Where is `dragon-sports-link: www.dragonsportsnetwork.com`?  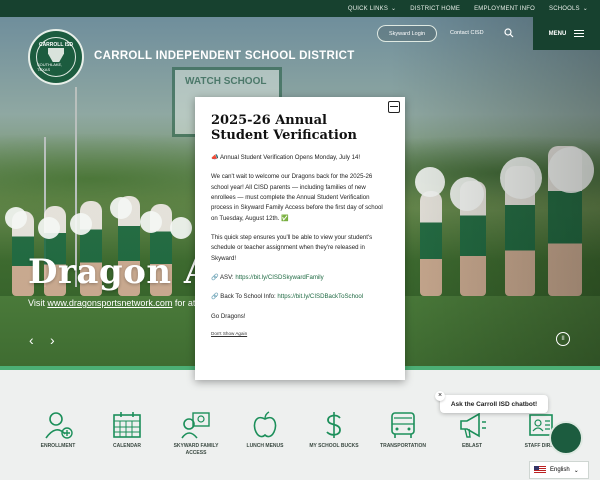 dragon-sports-link: www.dragonsportsnetwork.com is located at coordinates (109, 303).